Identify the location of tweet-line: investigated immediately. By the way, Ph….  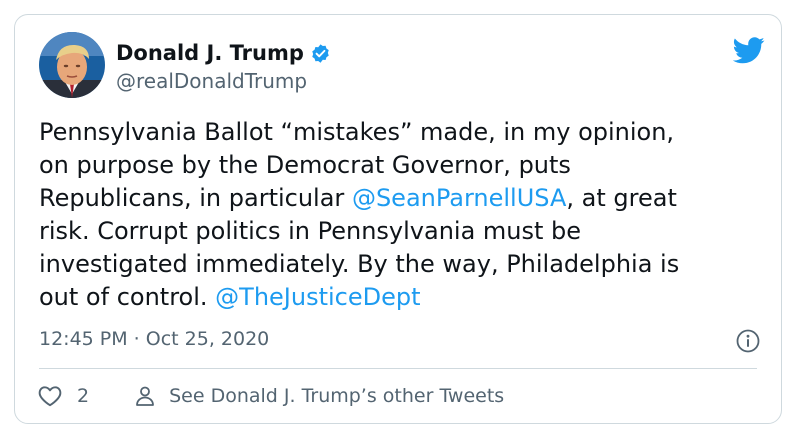
(404, 264).